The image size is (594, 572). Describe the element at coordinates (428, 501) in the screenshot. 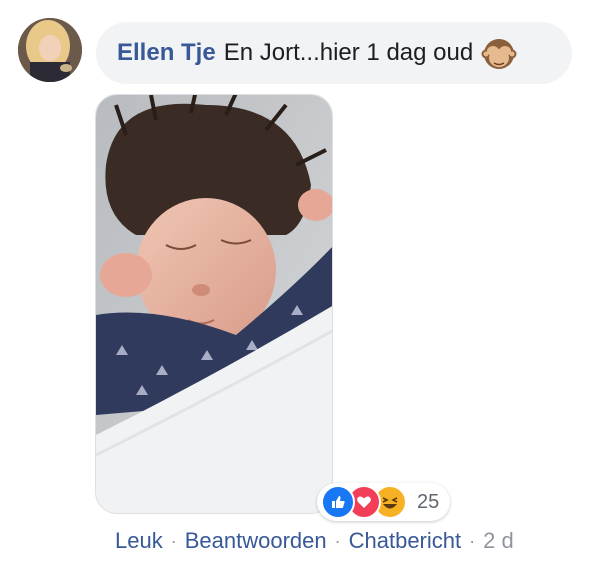

I see `reaction-count: 25` at that location.